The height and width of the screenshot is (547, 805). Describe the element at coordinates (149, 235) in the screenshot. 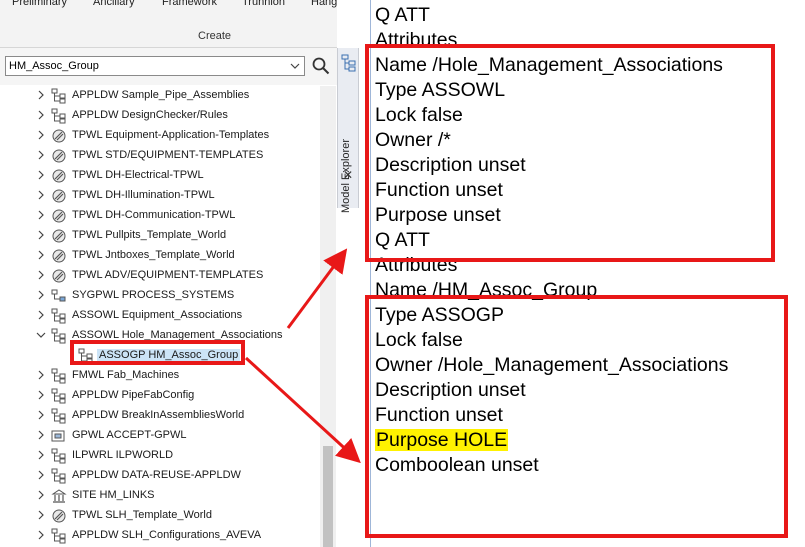

I see `tree-item-label: TPWL Pullpits_Template_World` at that location.